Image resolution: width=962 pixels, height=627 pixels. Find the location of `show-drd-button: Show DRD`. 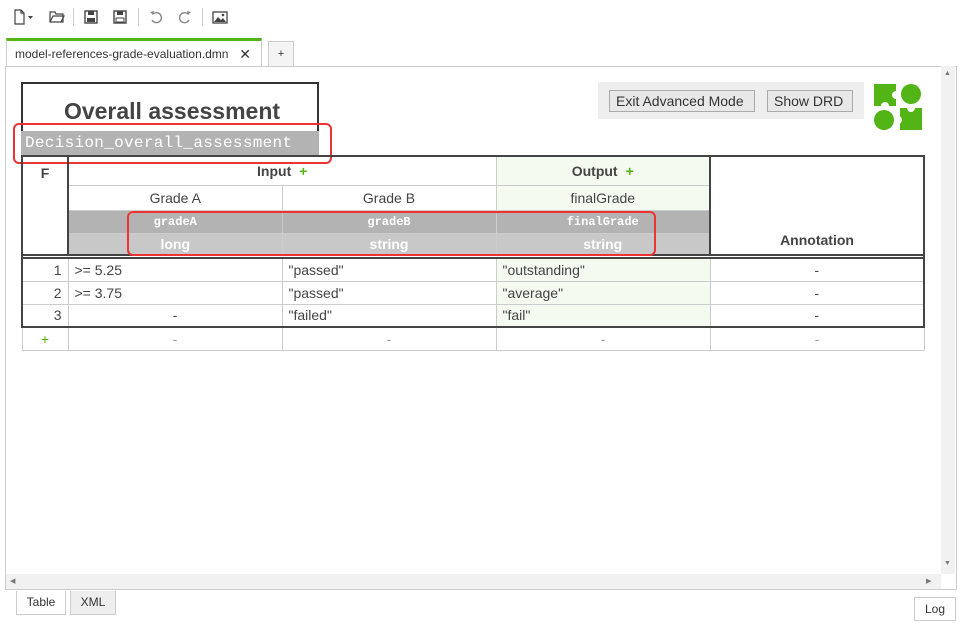

show-drd-button: Show DRD is located at coordinates (810, 101).